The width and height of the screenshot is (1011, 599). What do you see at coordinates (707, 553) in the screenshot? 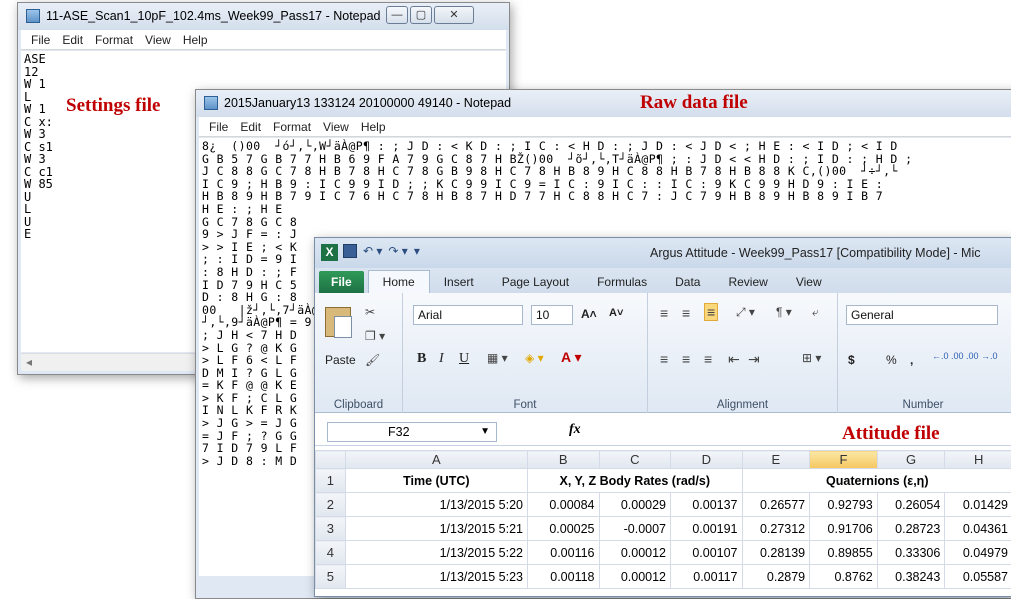
I see `table-cell: 0.00107` at bounding box center [707, 553].